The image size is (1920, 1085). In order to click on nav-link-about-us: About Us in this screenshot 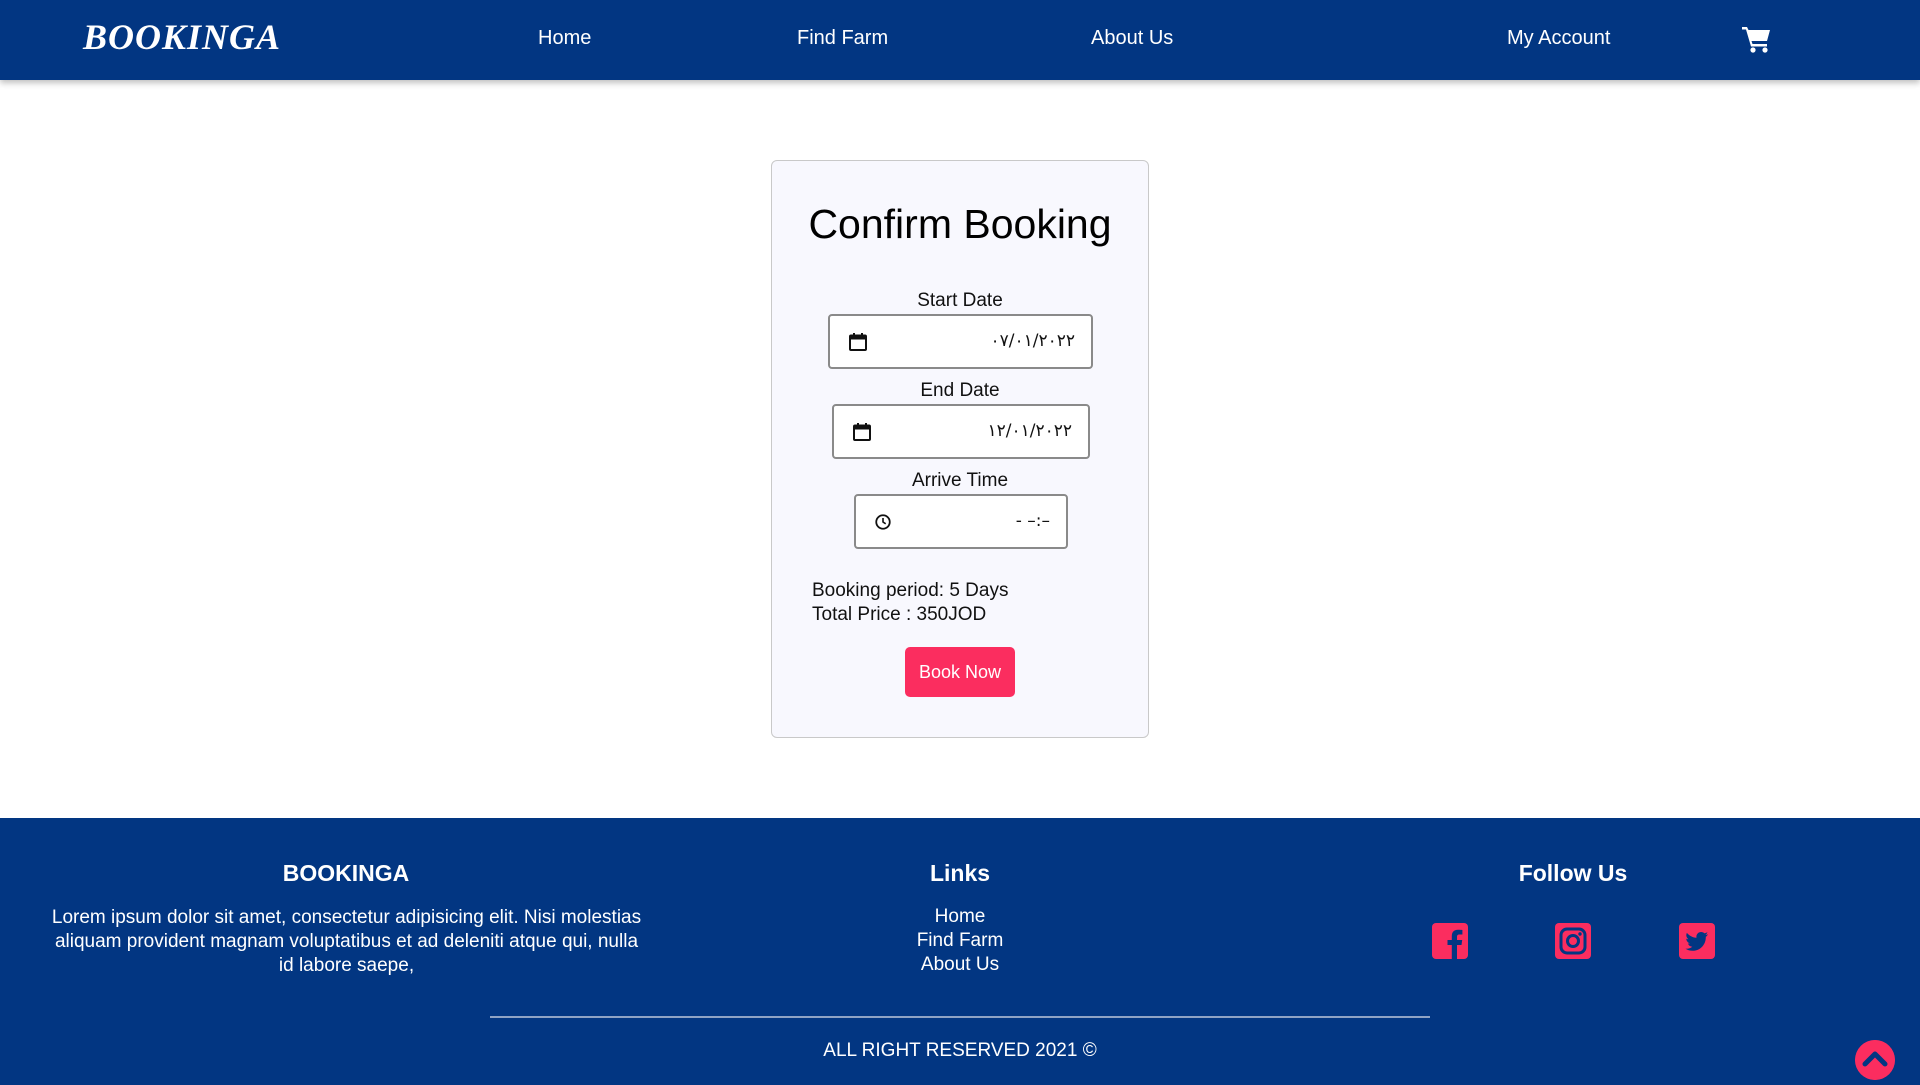, I will do `click(1132, 38)`.